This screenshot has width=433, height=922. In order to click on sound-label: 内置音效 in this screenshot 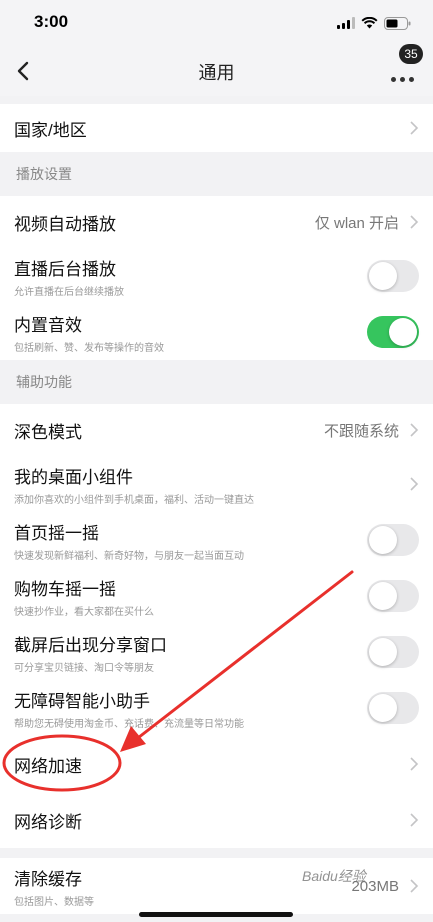, I will do `click(48, 325)`.